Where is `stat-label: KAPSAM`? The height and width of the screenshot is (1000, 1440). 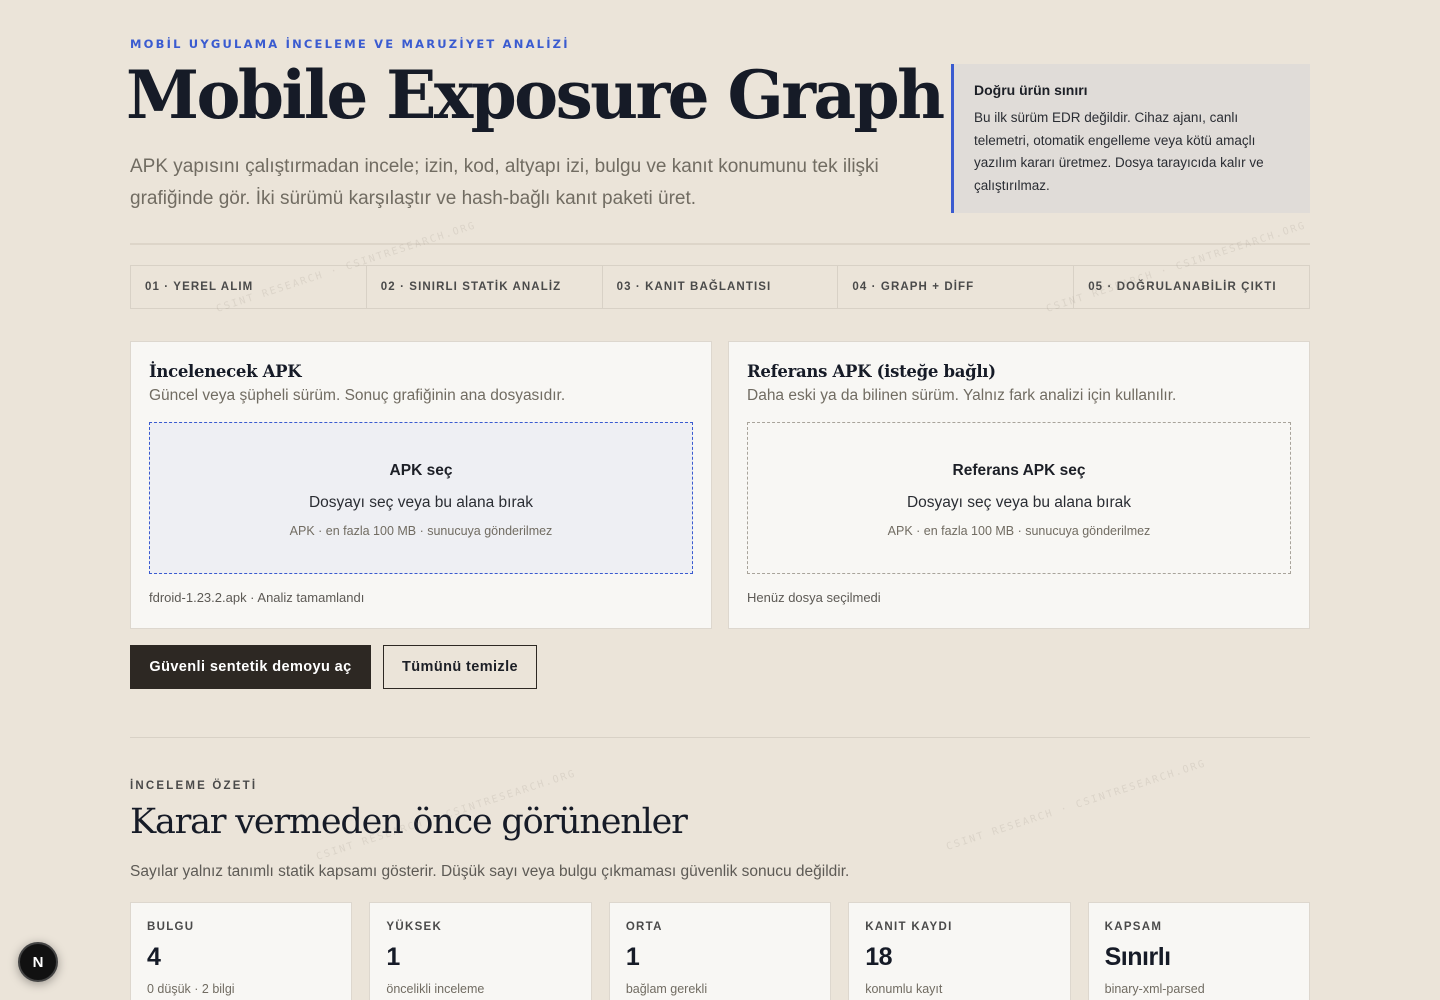 stat-label: KAPSAM is located at coordinates (1133, 927).